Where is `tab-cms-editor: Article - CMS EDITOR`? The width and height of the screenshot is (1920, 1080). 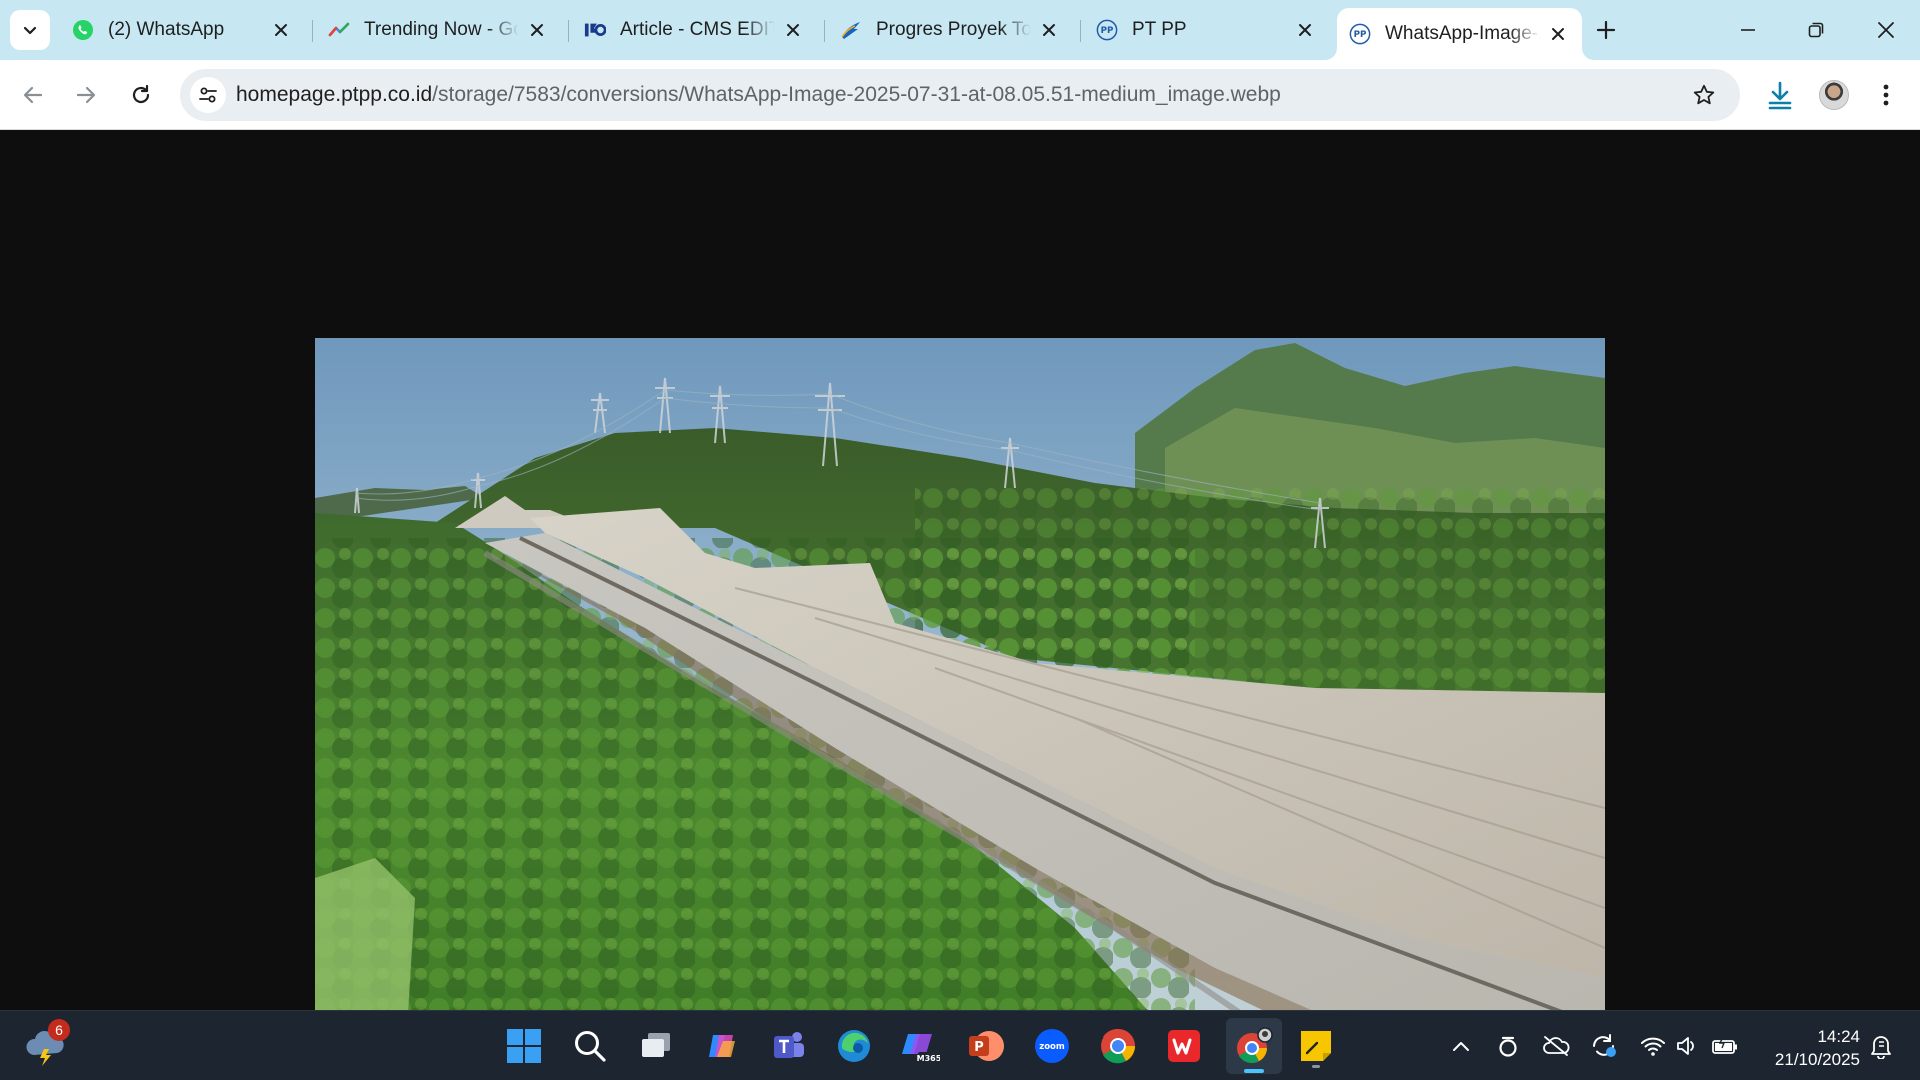
tab-cms-editor: Article - CMS EDITOR is located at coordinates (694, 30).